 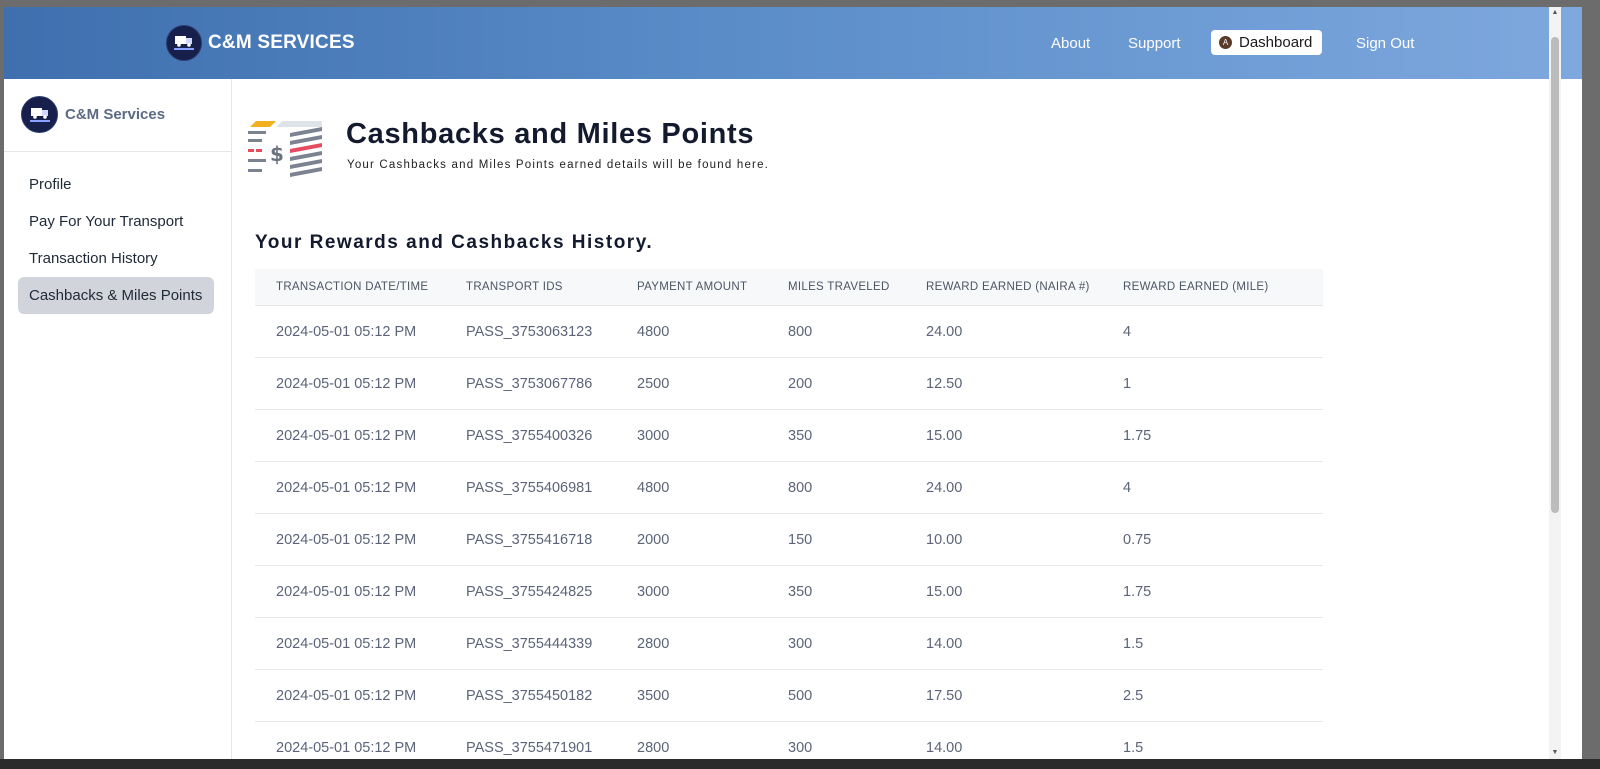 What do you see at coordinates (285, 149) in the screenshot?
I see `cashback-money-icon: $` at bounding box center [285, 149].